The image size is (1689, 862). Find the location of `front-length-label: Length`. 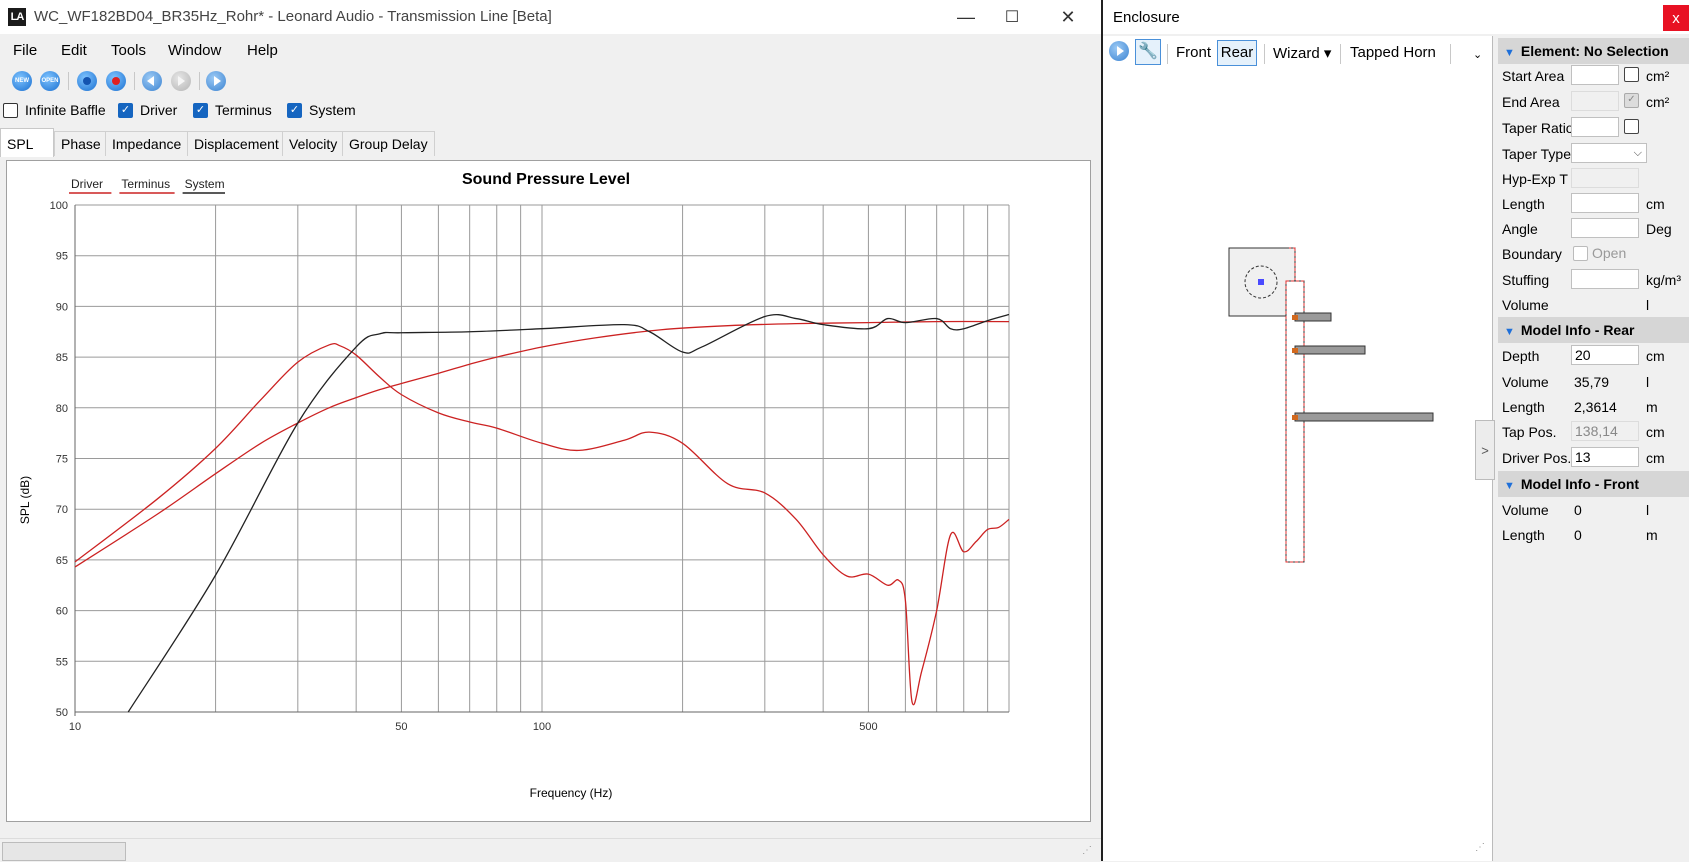

front-length-label: Length is located at coordinates (1523, 535).